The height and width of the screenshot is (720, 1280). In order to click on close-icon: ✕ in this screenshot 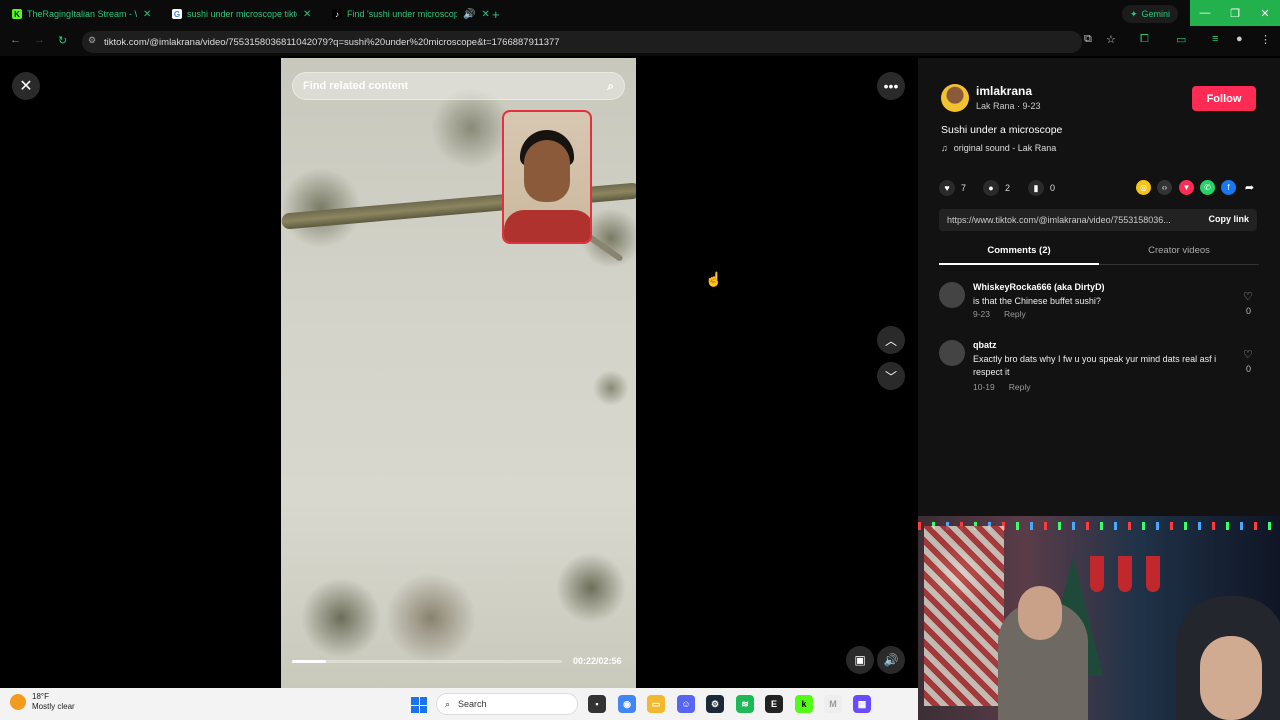, I will do `click(26, 86)`.